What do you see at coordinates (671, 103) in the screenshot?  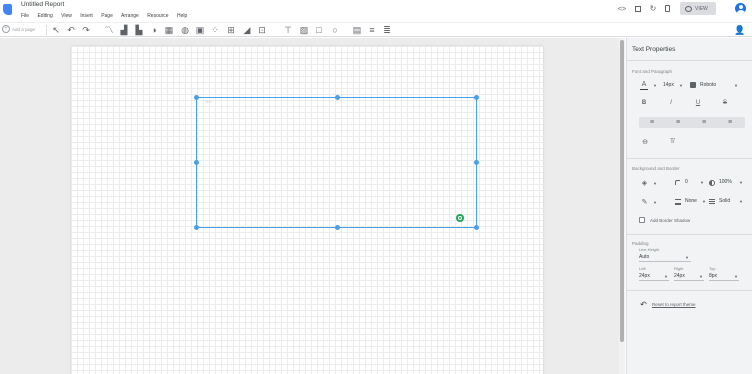 I see `italic-button: I` at bounding box center [671, 103].